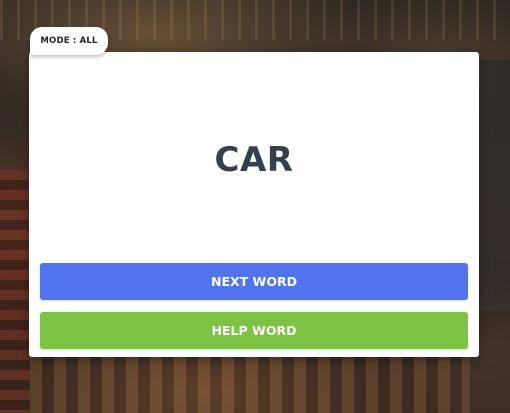 The height and width of the screenshot is (413, 510). Describe the element at coordinates (15, 291) in the screenshot. I see `background-buildings-left` at that location.